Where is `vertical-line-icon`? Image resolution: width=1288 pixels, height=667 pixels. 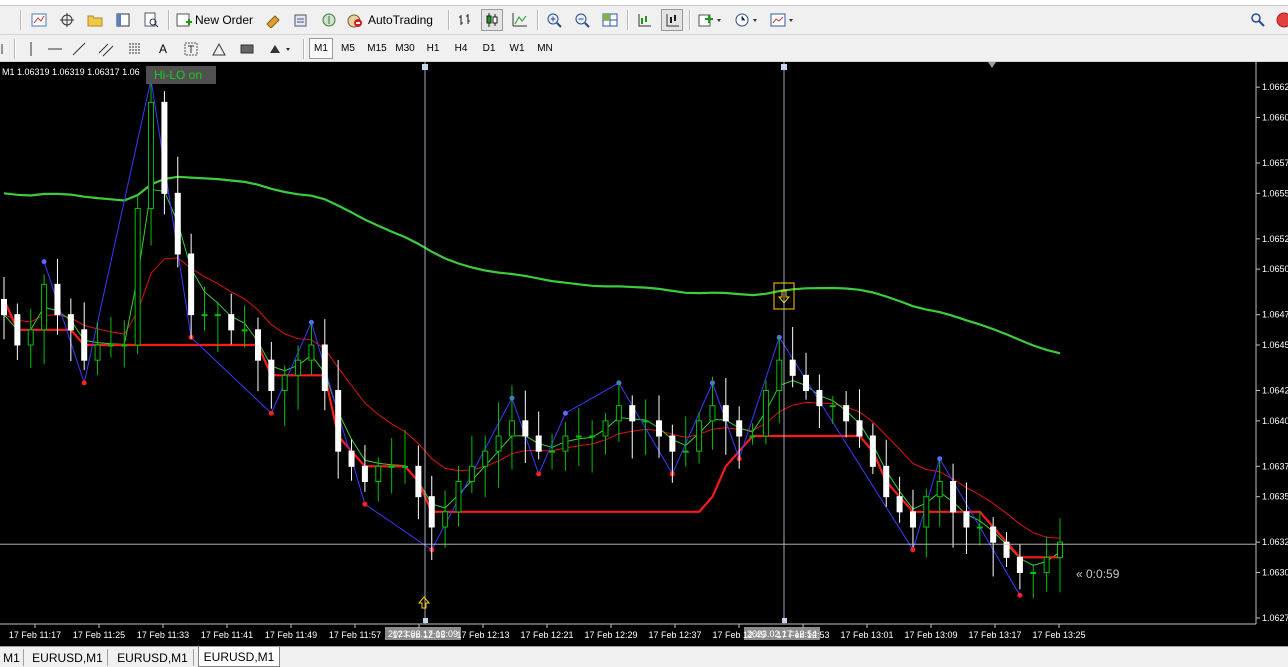
vertical-line-icon is located at coordinates (31, 49).